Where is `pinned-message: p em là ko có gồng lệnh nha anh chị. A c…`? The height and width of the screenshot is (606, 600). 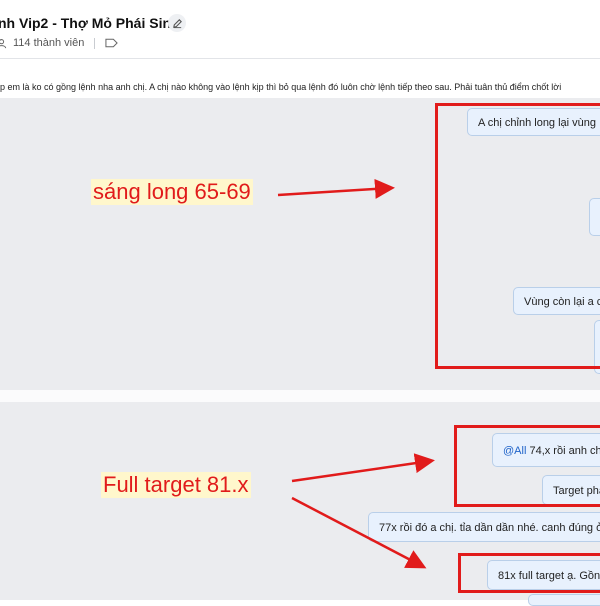 pinned-message: p em là ko có gồng lệnh nha anh chị. A c… is located at coordinates (300, 87).